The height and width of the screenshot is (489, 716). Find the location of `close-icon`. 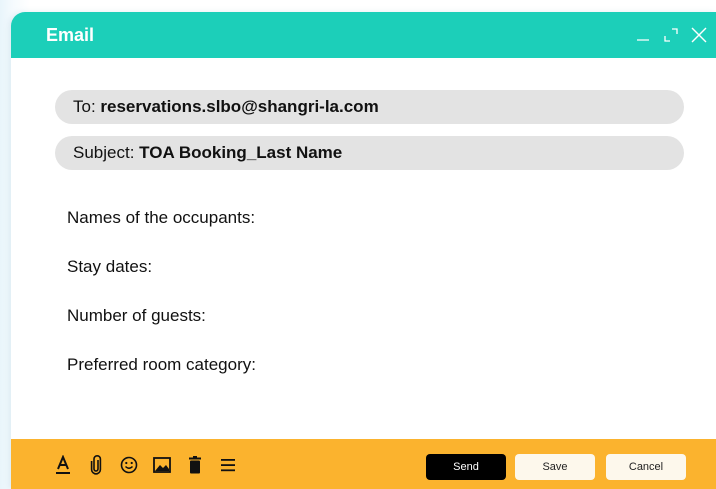

close-icon is located at coordinates (699, 35).